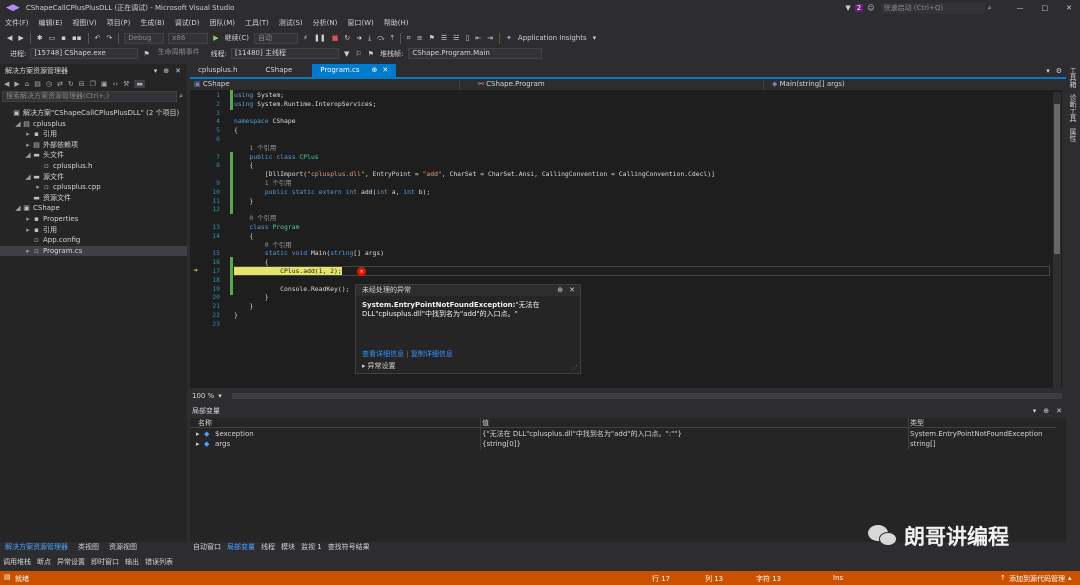  Describe the element at coordinates (320, 38) in the screenshot. I see `break-all-icon: ❚❚` at that location.